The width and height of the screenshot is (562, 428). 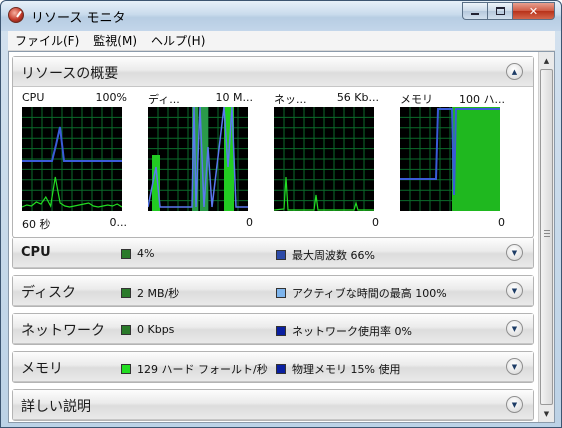 I want to click on collapse-overview-button: ▲, so click(x=514, y=71).